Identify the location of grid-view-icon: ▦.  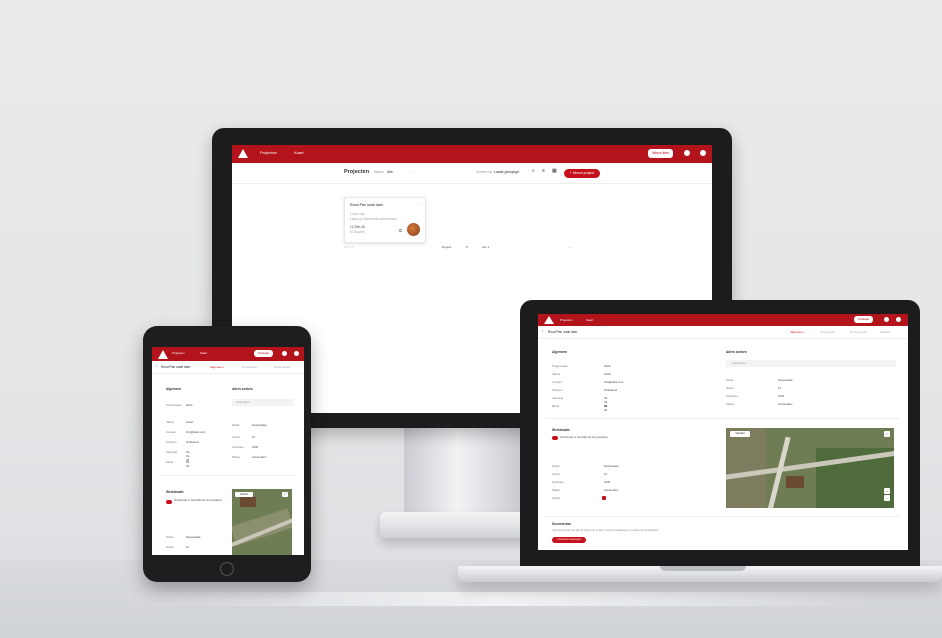
(554, 171).